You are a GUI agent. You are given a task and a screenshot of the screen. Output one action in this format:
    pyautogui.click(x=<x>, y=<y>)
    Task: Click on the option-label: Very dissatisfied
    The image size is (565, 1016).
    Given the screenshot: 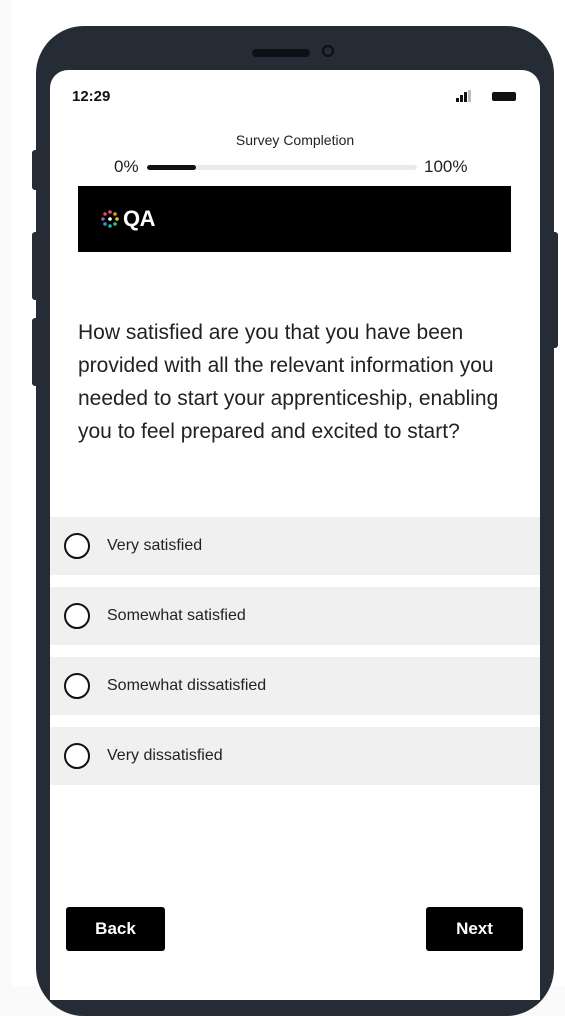 What is the action you would take?
    pyautogui.click(x=165, y=755)
    